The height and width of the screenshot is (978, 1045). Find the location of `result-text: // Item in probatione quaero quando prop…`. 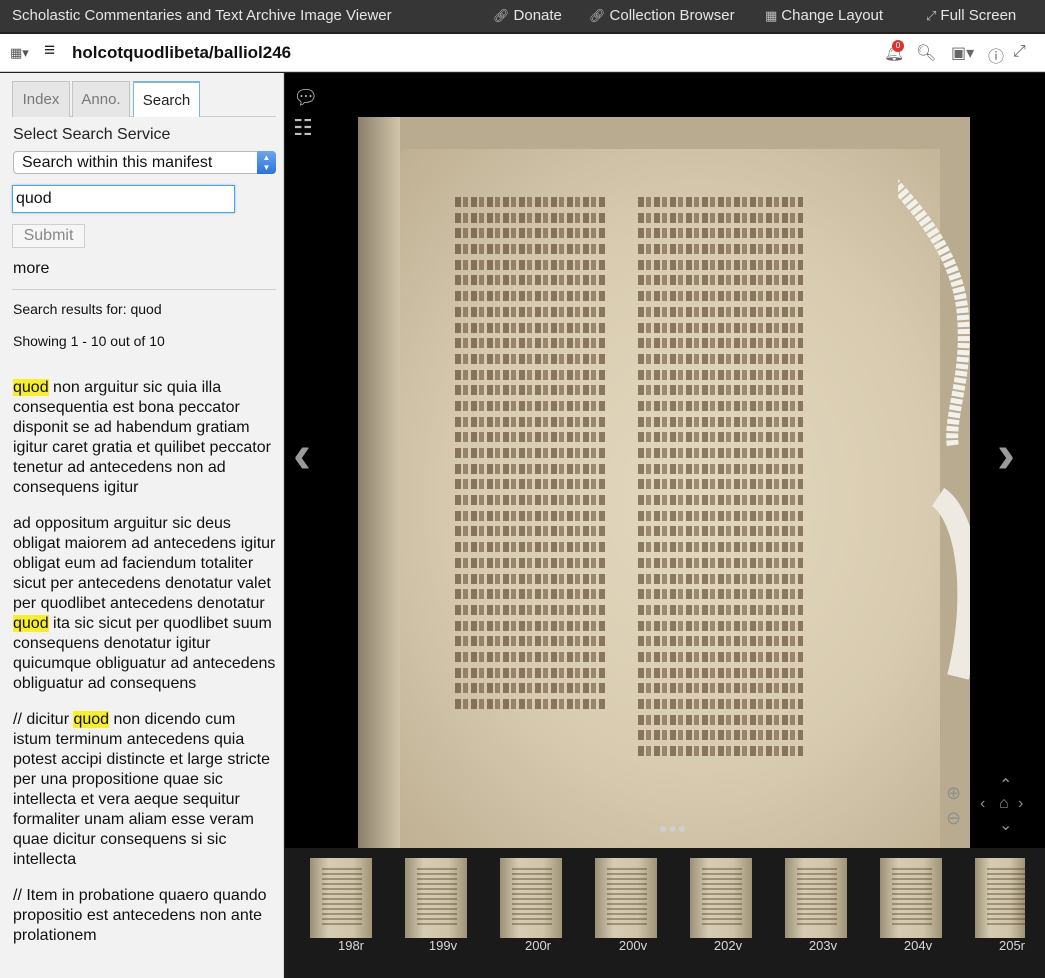

result-text: // Item in probatione quaero quando prop… is located at coordinates (140, 915).